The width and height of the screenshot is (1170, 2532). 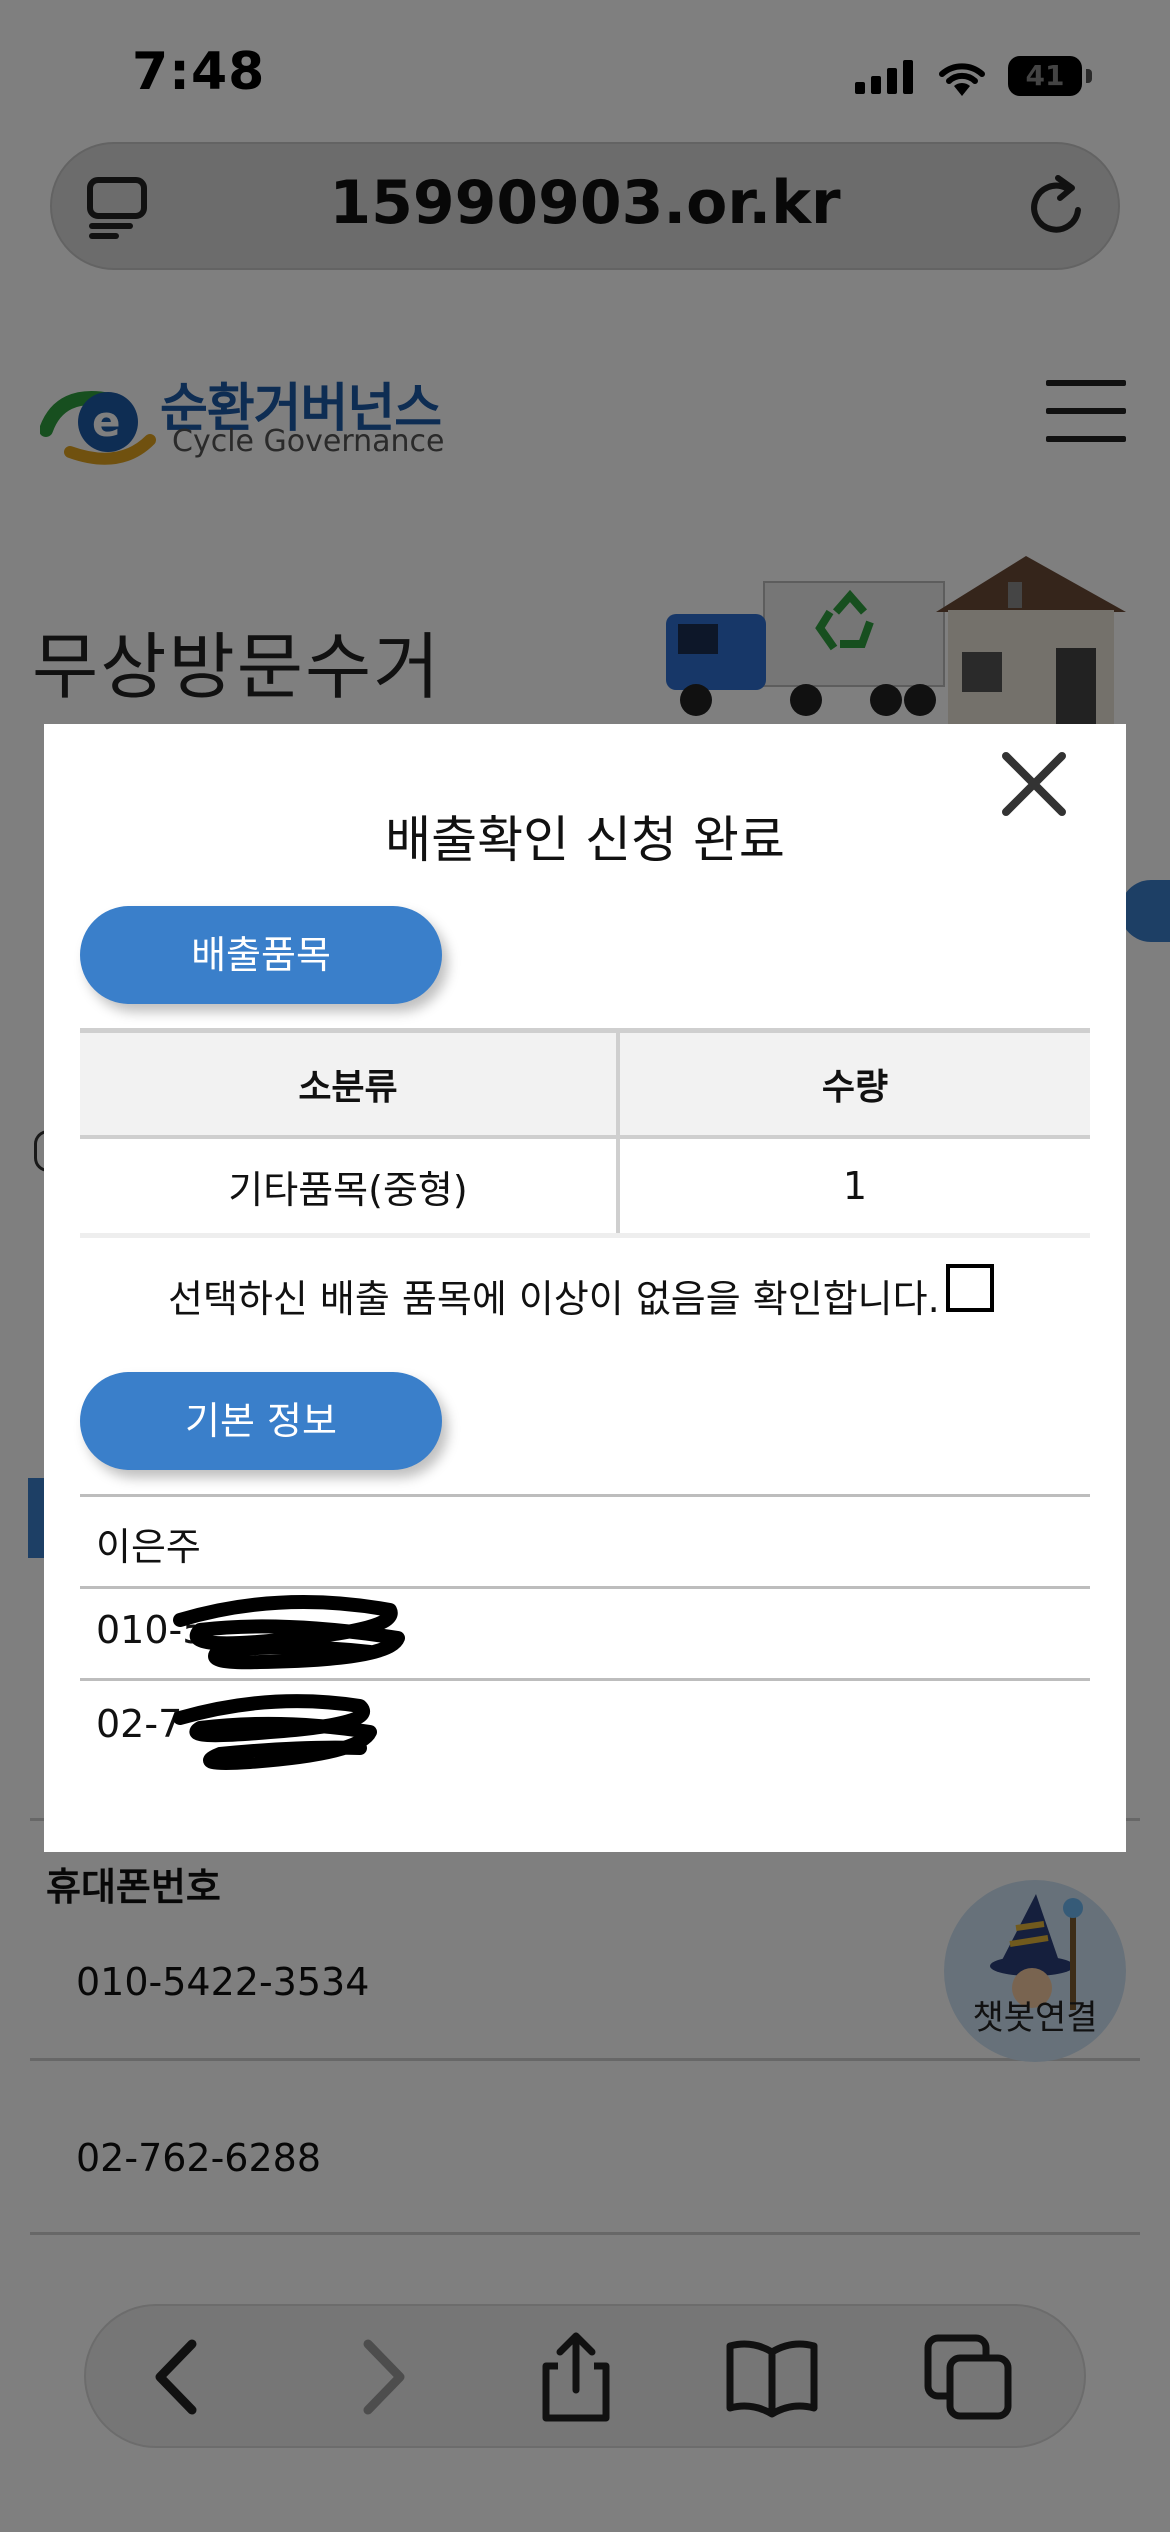 What do you see at coordinates (1034, 784) in the screenshot?
I see `close-icon` at bounding box center [1034, 784].